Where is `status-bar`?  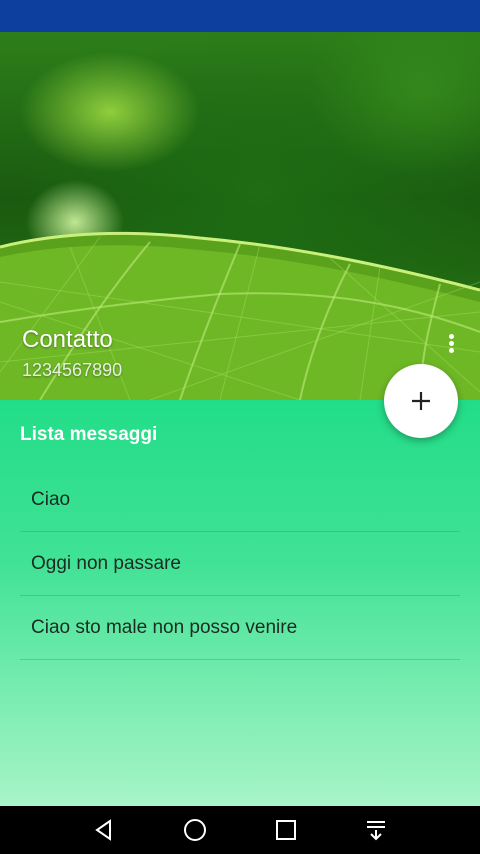
status-bar is located at coordinates (240, 16).